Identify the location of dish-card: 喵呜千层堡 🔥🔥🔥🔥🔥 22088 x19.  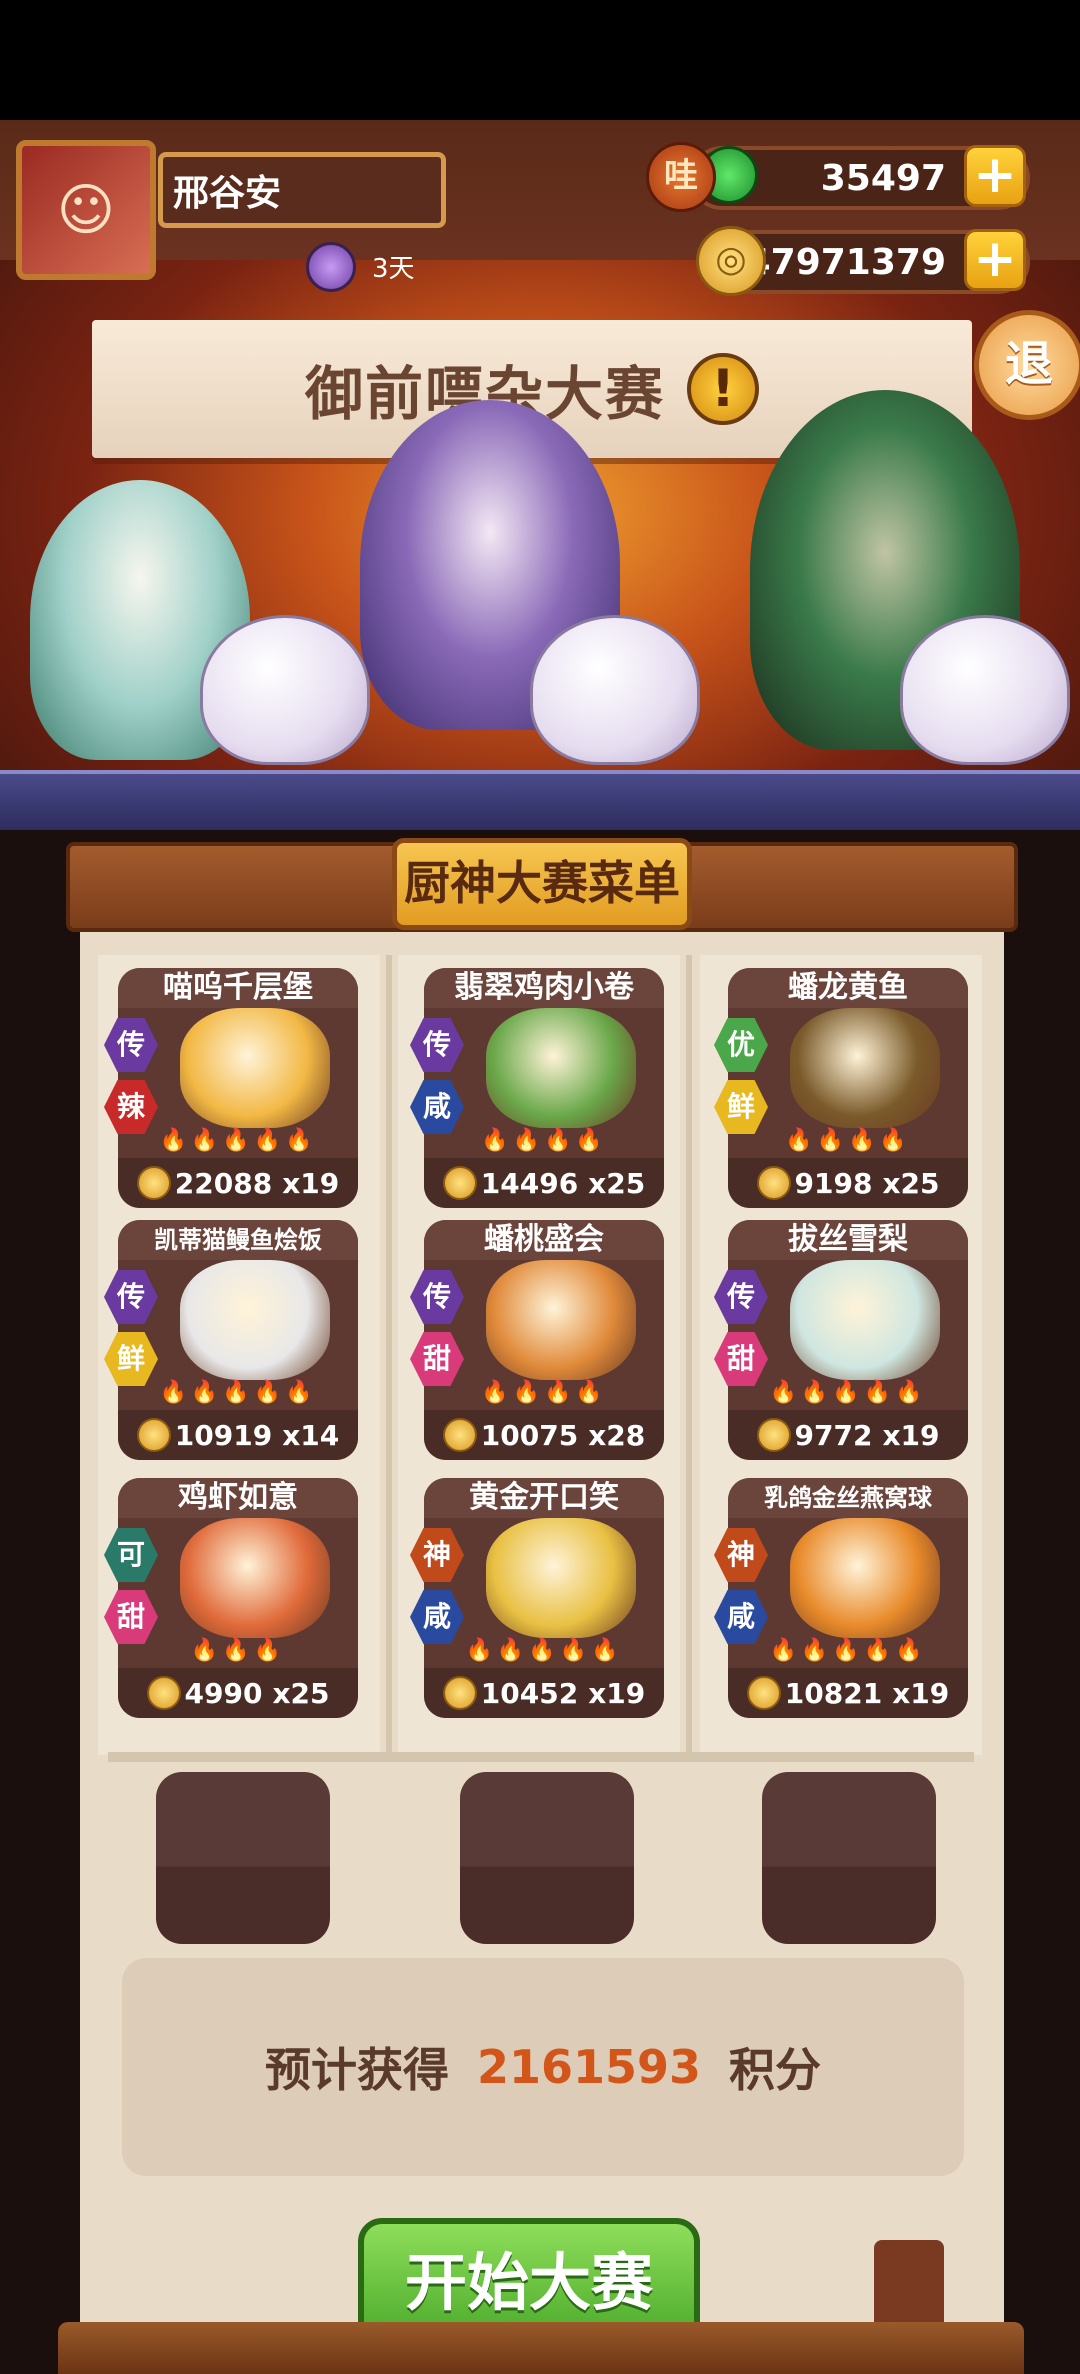
(238, 1088).